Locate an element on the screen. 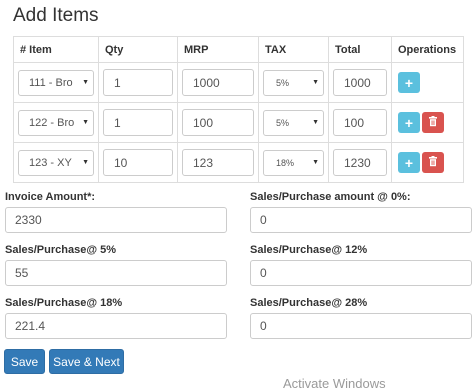  column-header-tax: TAX is located at coordinates (293, 49).